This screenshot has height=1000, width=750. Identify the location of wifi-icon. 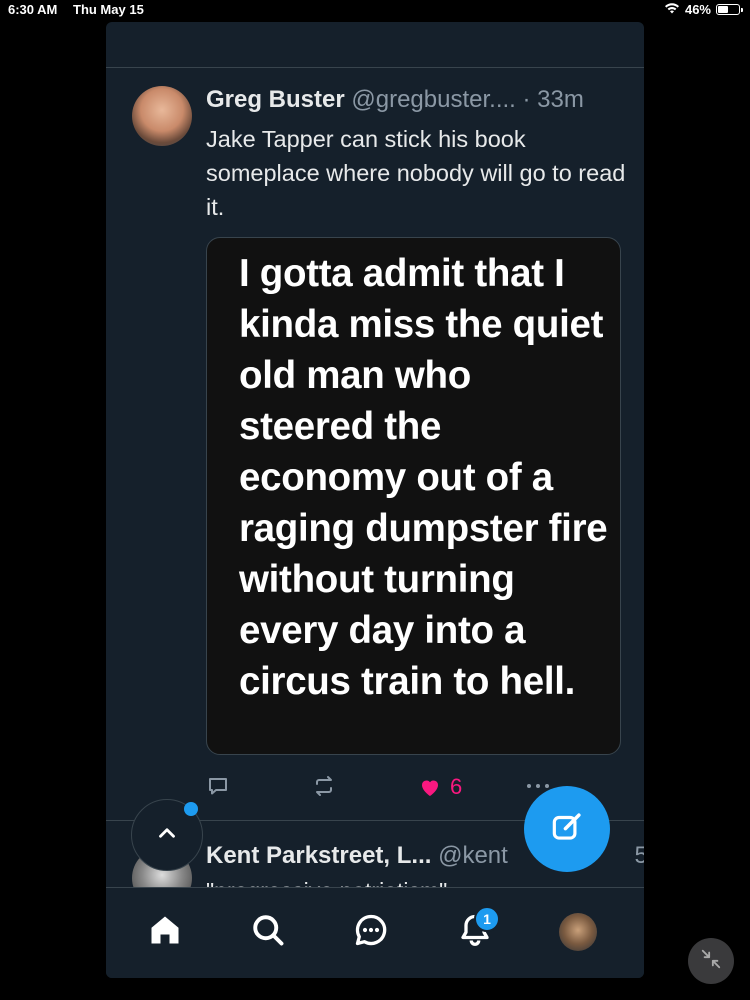
(672, 9).